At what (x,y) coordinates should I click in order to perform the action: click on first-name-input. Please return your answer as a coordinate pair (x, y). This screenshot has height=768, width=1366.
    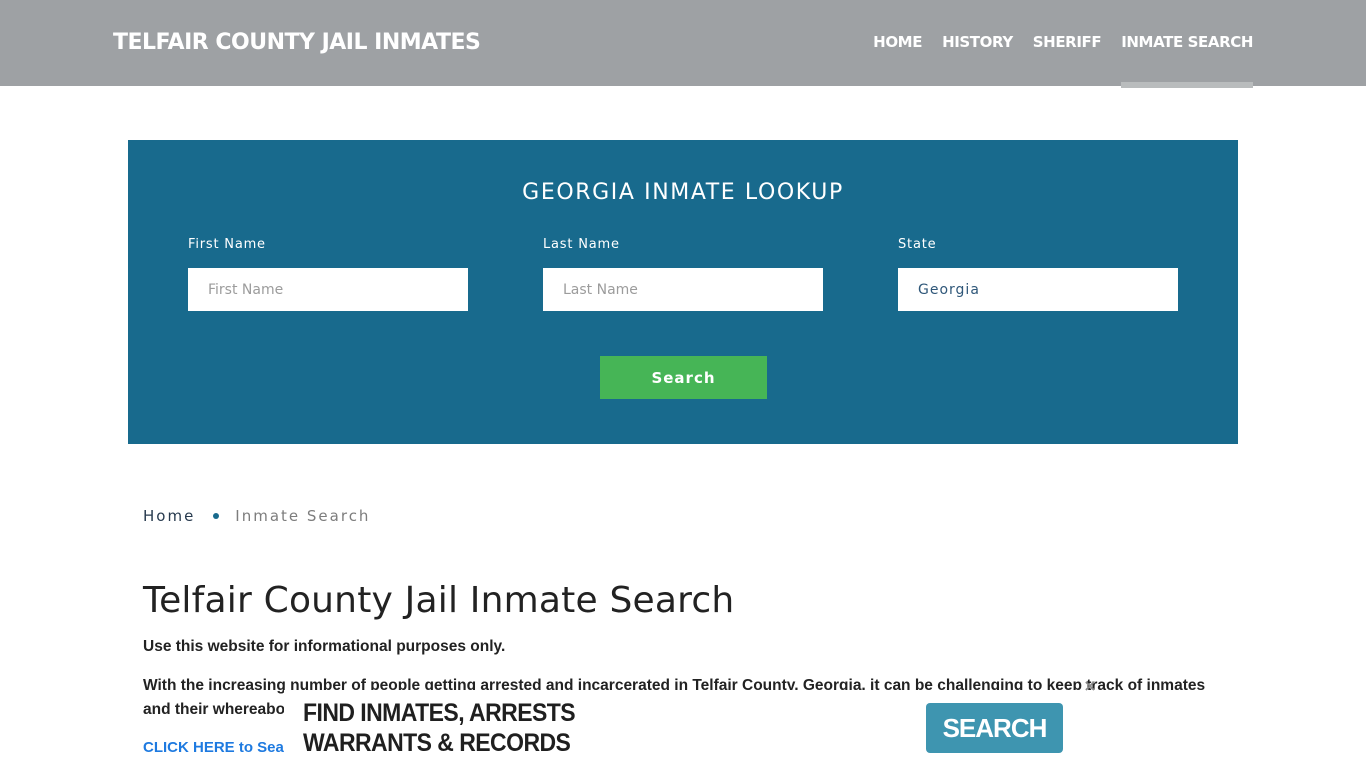
    Looking at the image, I should click on (328, 289).